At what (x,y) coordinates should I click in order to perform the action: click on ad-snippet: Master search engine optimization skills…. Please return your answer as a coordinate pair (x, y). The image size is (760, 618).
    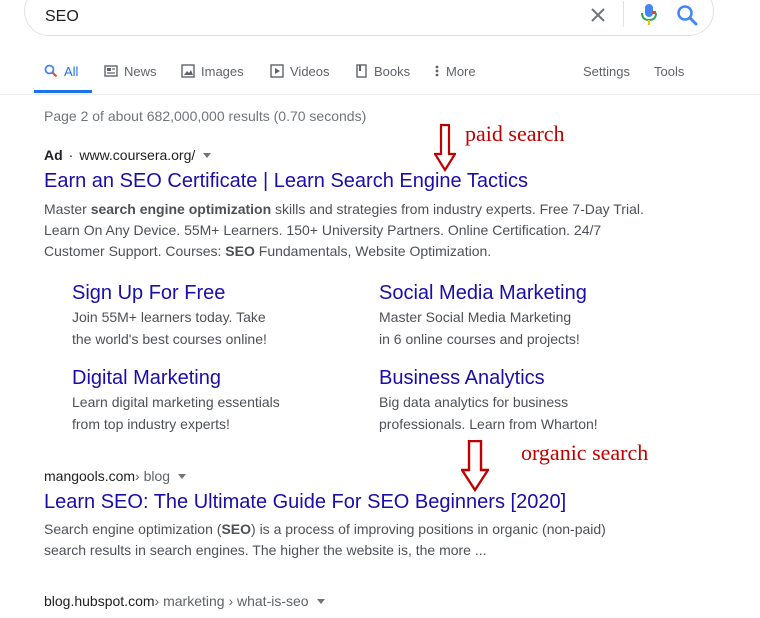
    Looking at the image, I should click on (354, 230).